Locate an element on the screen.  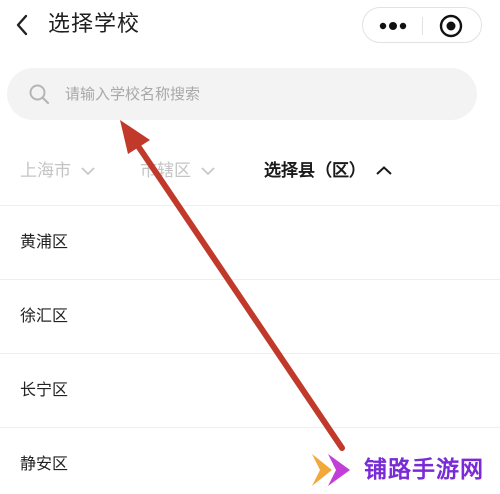
page-title: 选择学校 is located at coordinates (94, 24).